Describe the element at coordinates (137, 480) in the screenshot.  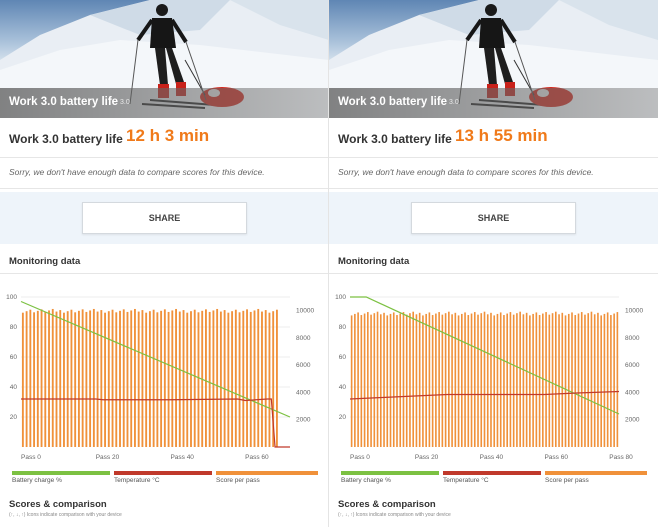
I see `legend-label-temperature: Temperature °C` at that location.